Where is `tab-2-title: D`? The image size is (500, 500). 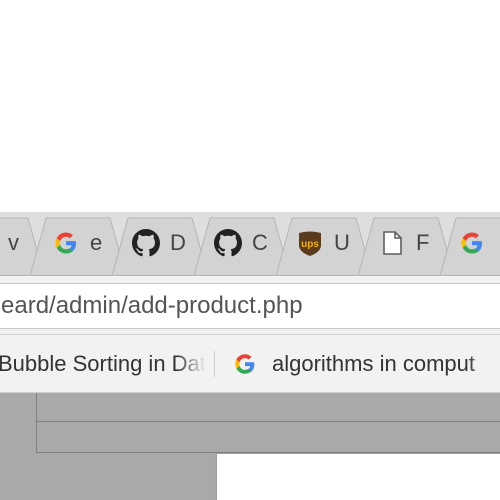 tab-2-title: D is located at coordinates (178, 242).